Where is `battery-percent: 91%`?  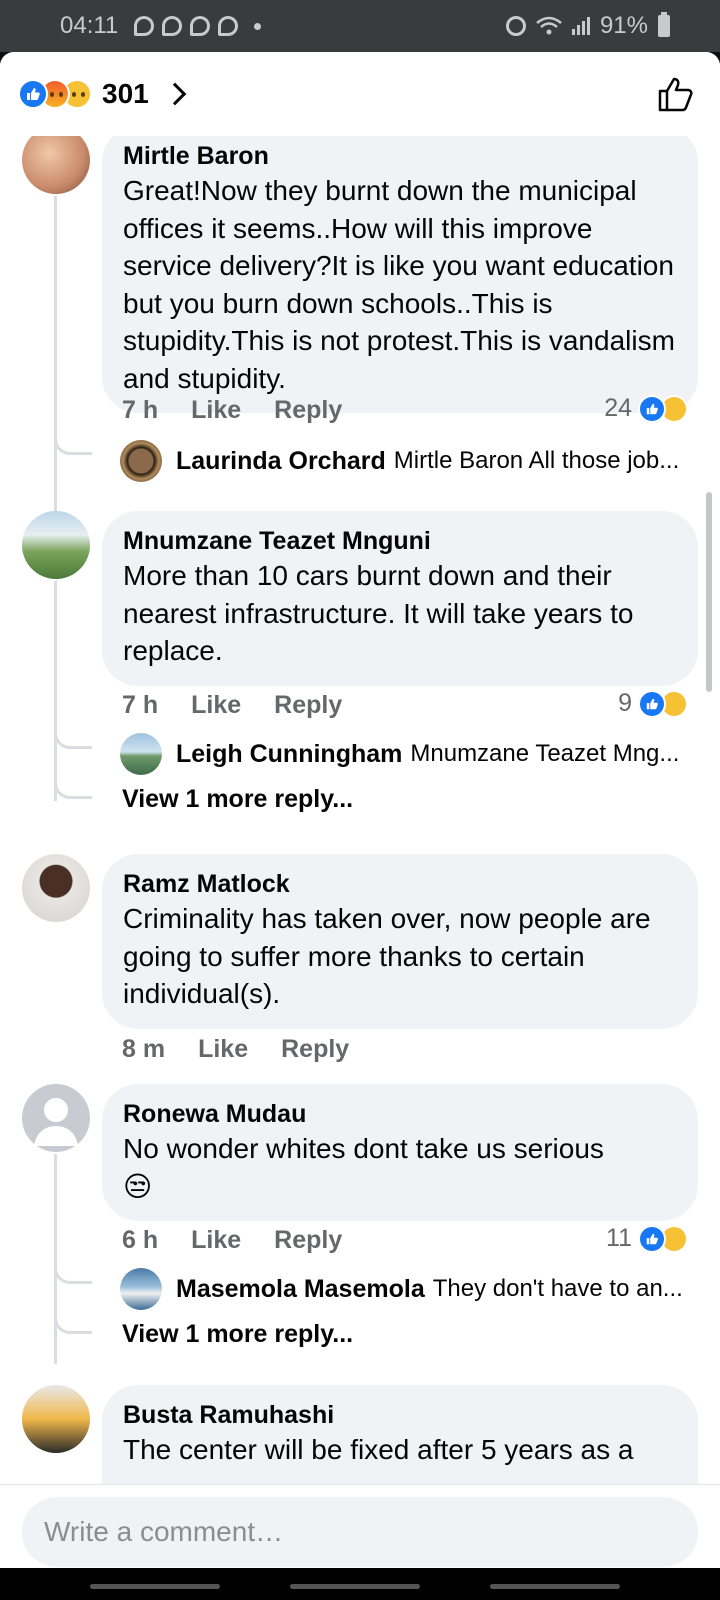 battery-percent: 91% is located at coordinates (623, 25).